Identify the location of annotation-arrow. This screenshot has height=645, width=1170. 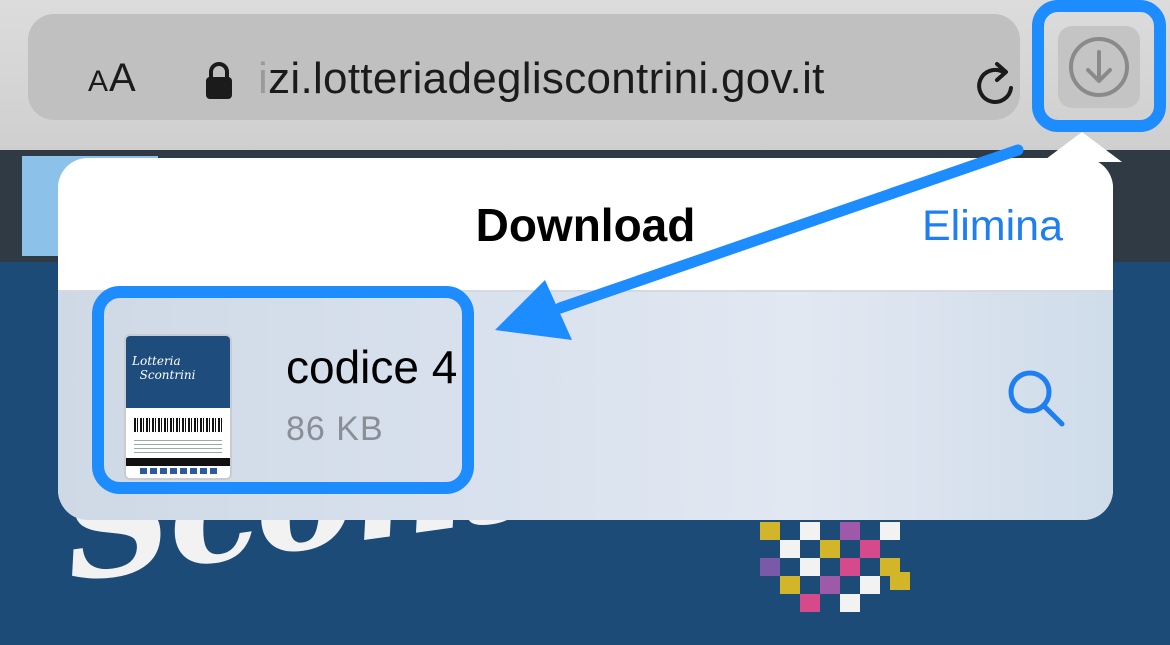
(759, 242).